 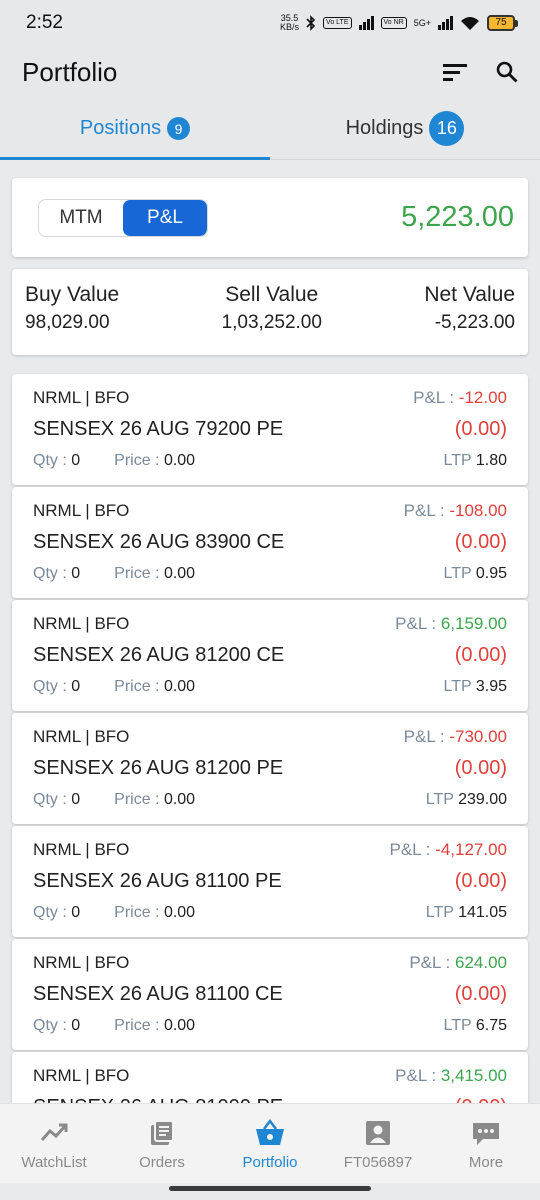 What do you see at coordinates (455, 72) in the screenshot?
I see `sort-icon` at bounding box center [455, 72].